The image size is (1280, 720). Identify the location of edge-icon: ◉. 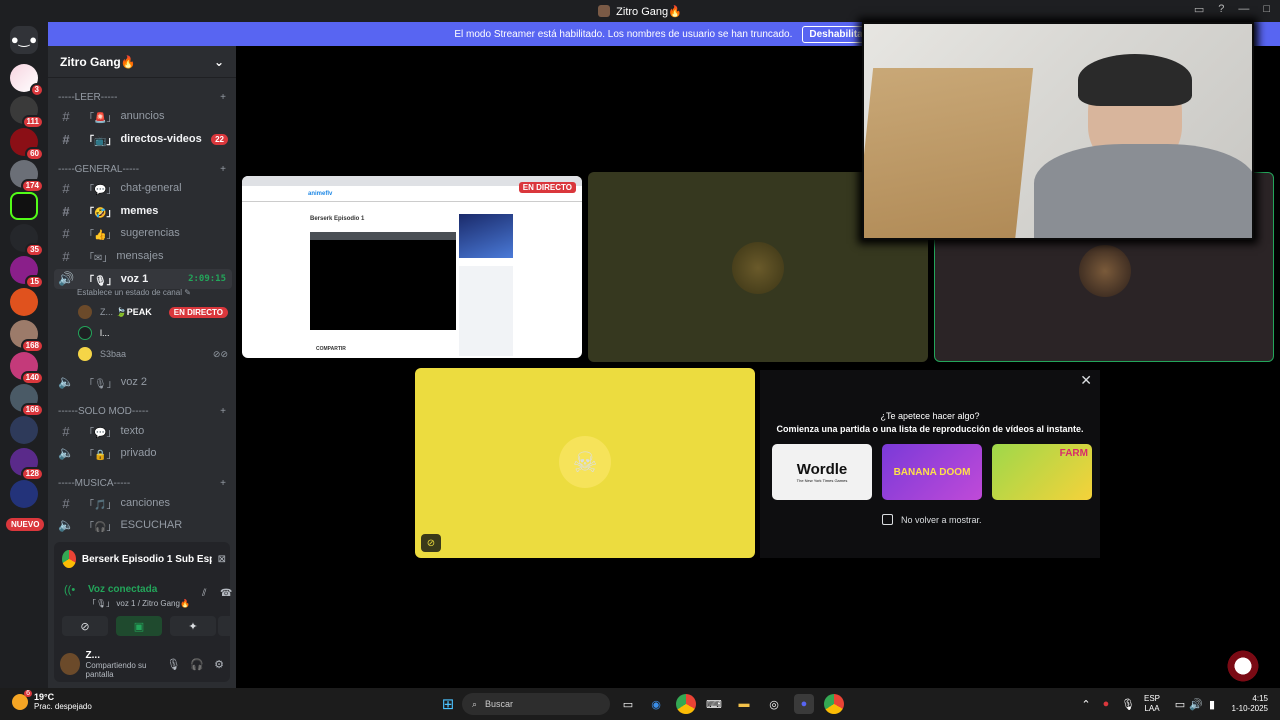
(656, 704).